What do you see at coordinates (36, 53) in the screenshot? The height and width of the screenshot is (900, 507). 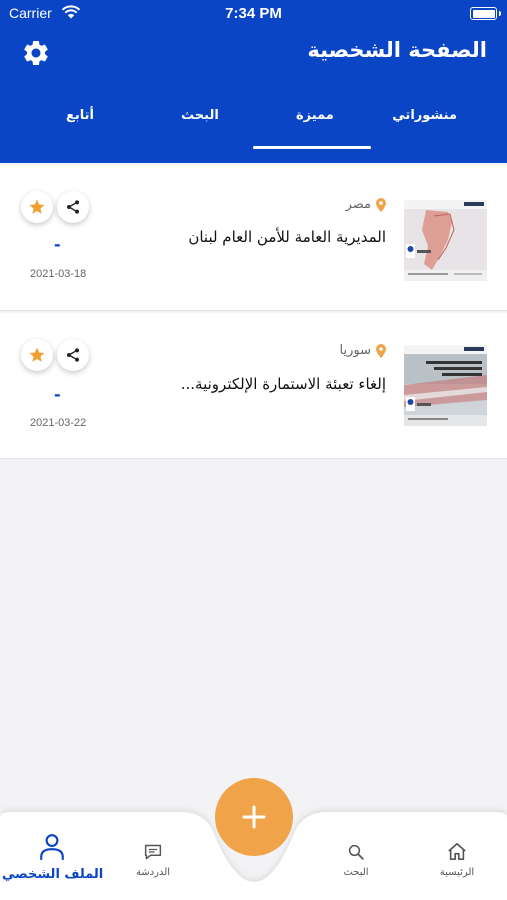 I see `gear-icon` at bounding box center [36, 53].